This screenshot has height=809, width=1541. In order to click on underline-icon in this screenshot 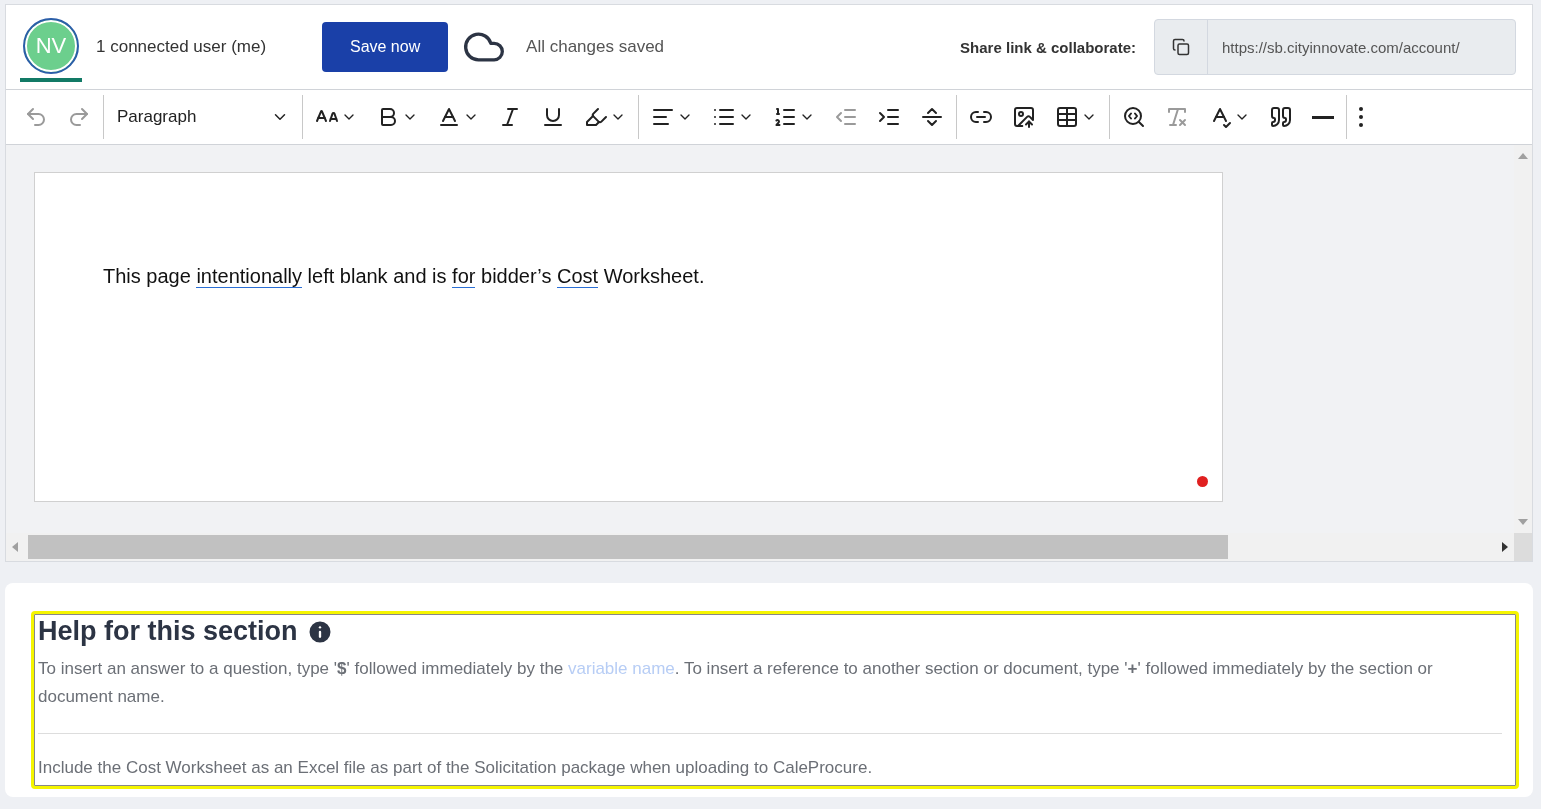, I will do `click(553, 117)`.